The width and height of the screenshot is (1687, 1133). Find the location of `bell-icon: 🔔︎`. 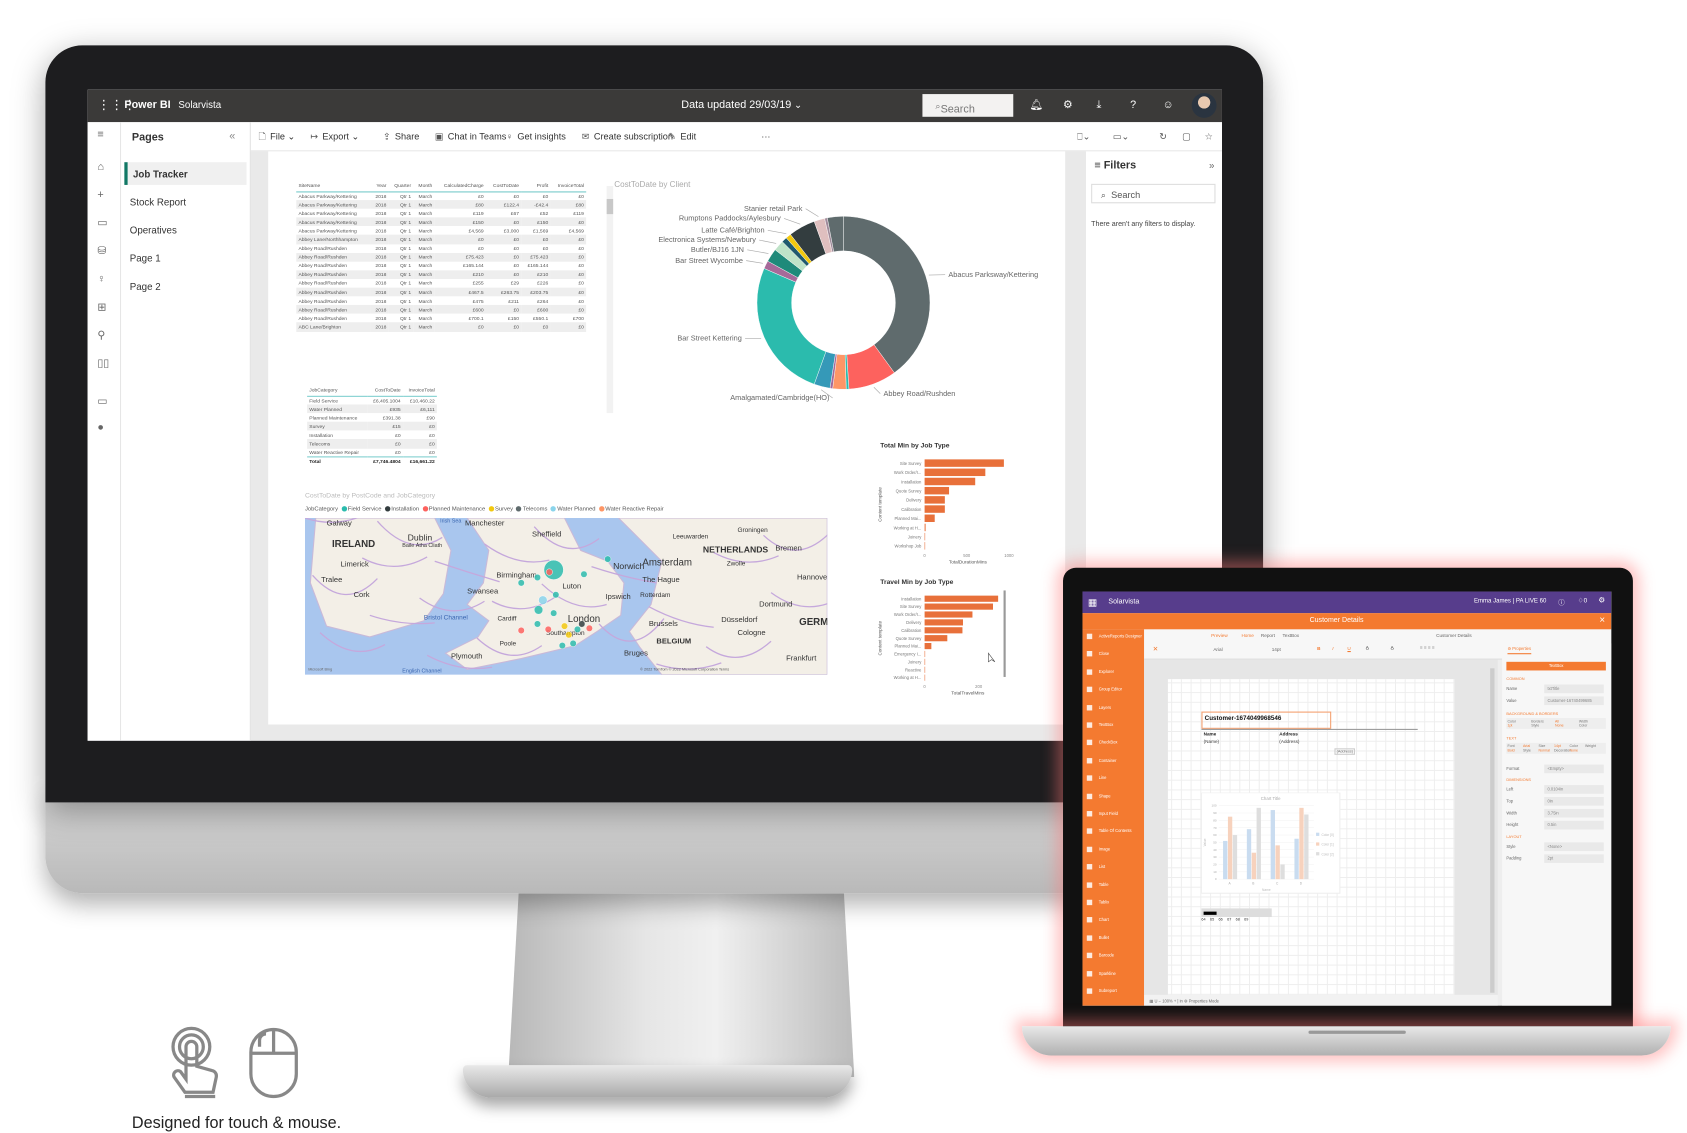

bell-icon: 🔔︎ is located at coordinates (1036, 105).